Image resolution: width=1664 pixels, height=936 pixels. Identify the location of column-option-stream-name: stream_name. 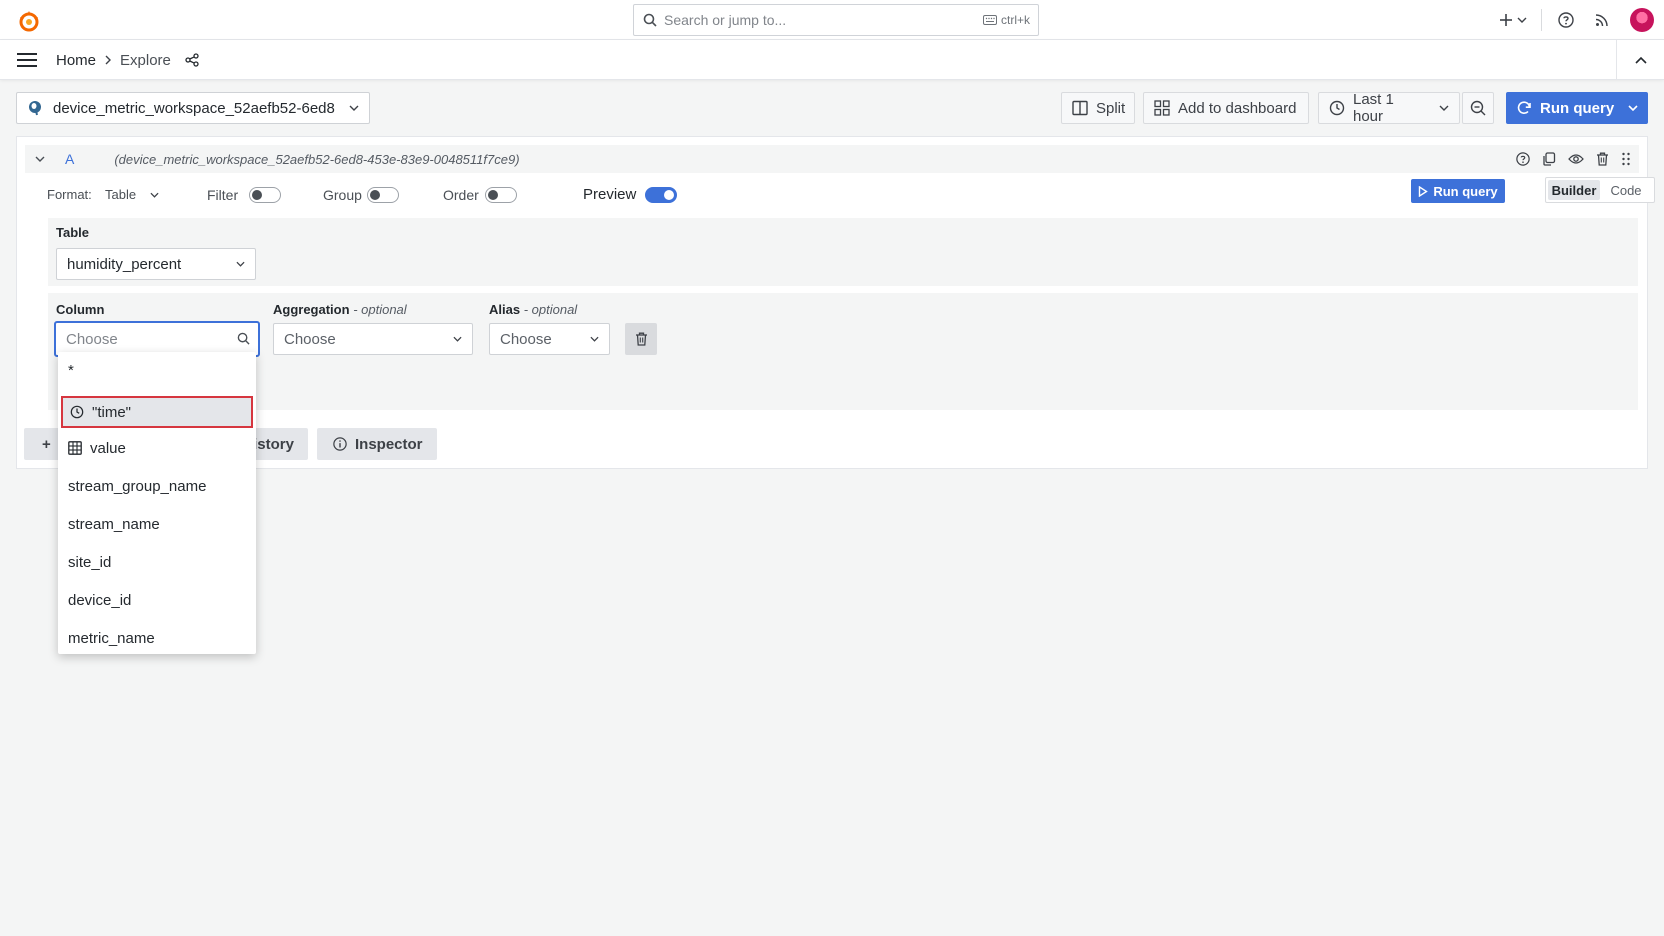
(157, 524).